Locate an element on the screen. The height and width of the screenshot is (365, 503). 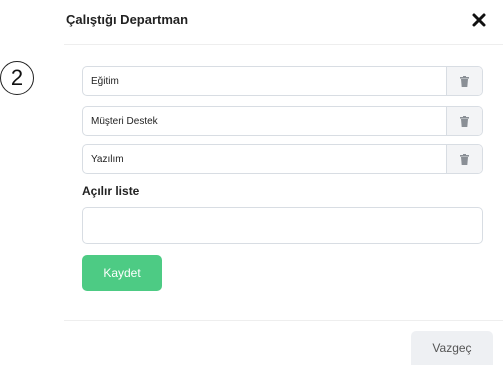
save-button: Kaydet is located at coordinates (122, 273).